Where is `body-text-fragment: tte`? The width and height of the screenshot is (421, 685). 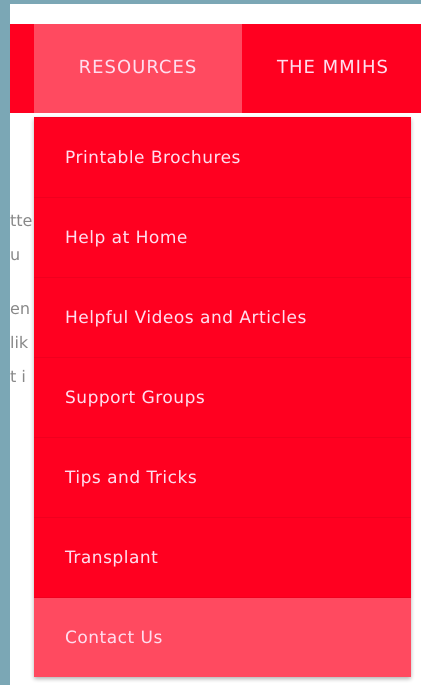
body-text-fragment: tte is located at coordinates (21, 221).